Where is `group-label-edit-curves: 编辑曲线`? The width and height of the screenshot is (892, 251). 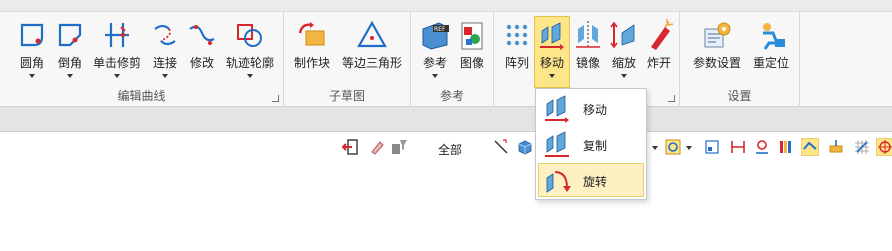 group-label-edit-curves: 编辑曲线 is located at coordinates (141, 96).